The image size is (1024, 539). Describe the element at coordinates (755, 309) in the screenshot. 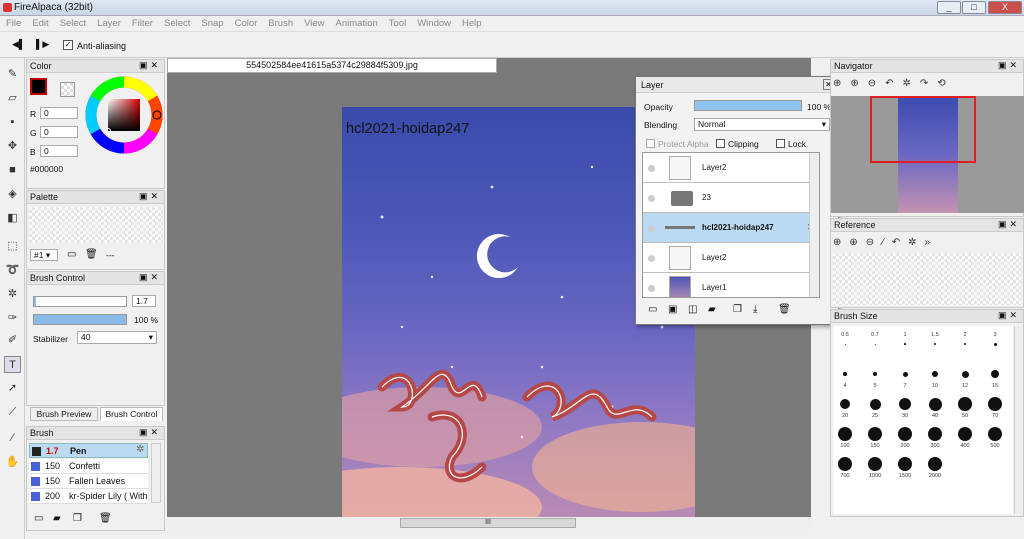

I see `merge-layer-icon: ⤓` at that location.